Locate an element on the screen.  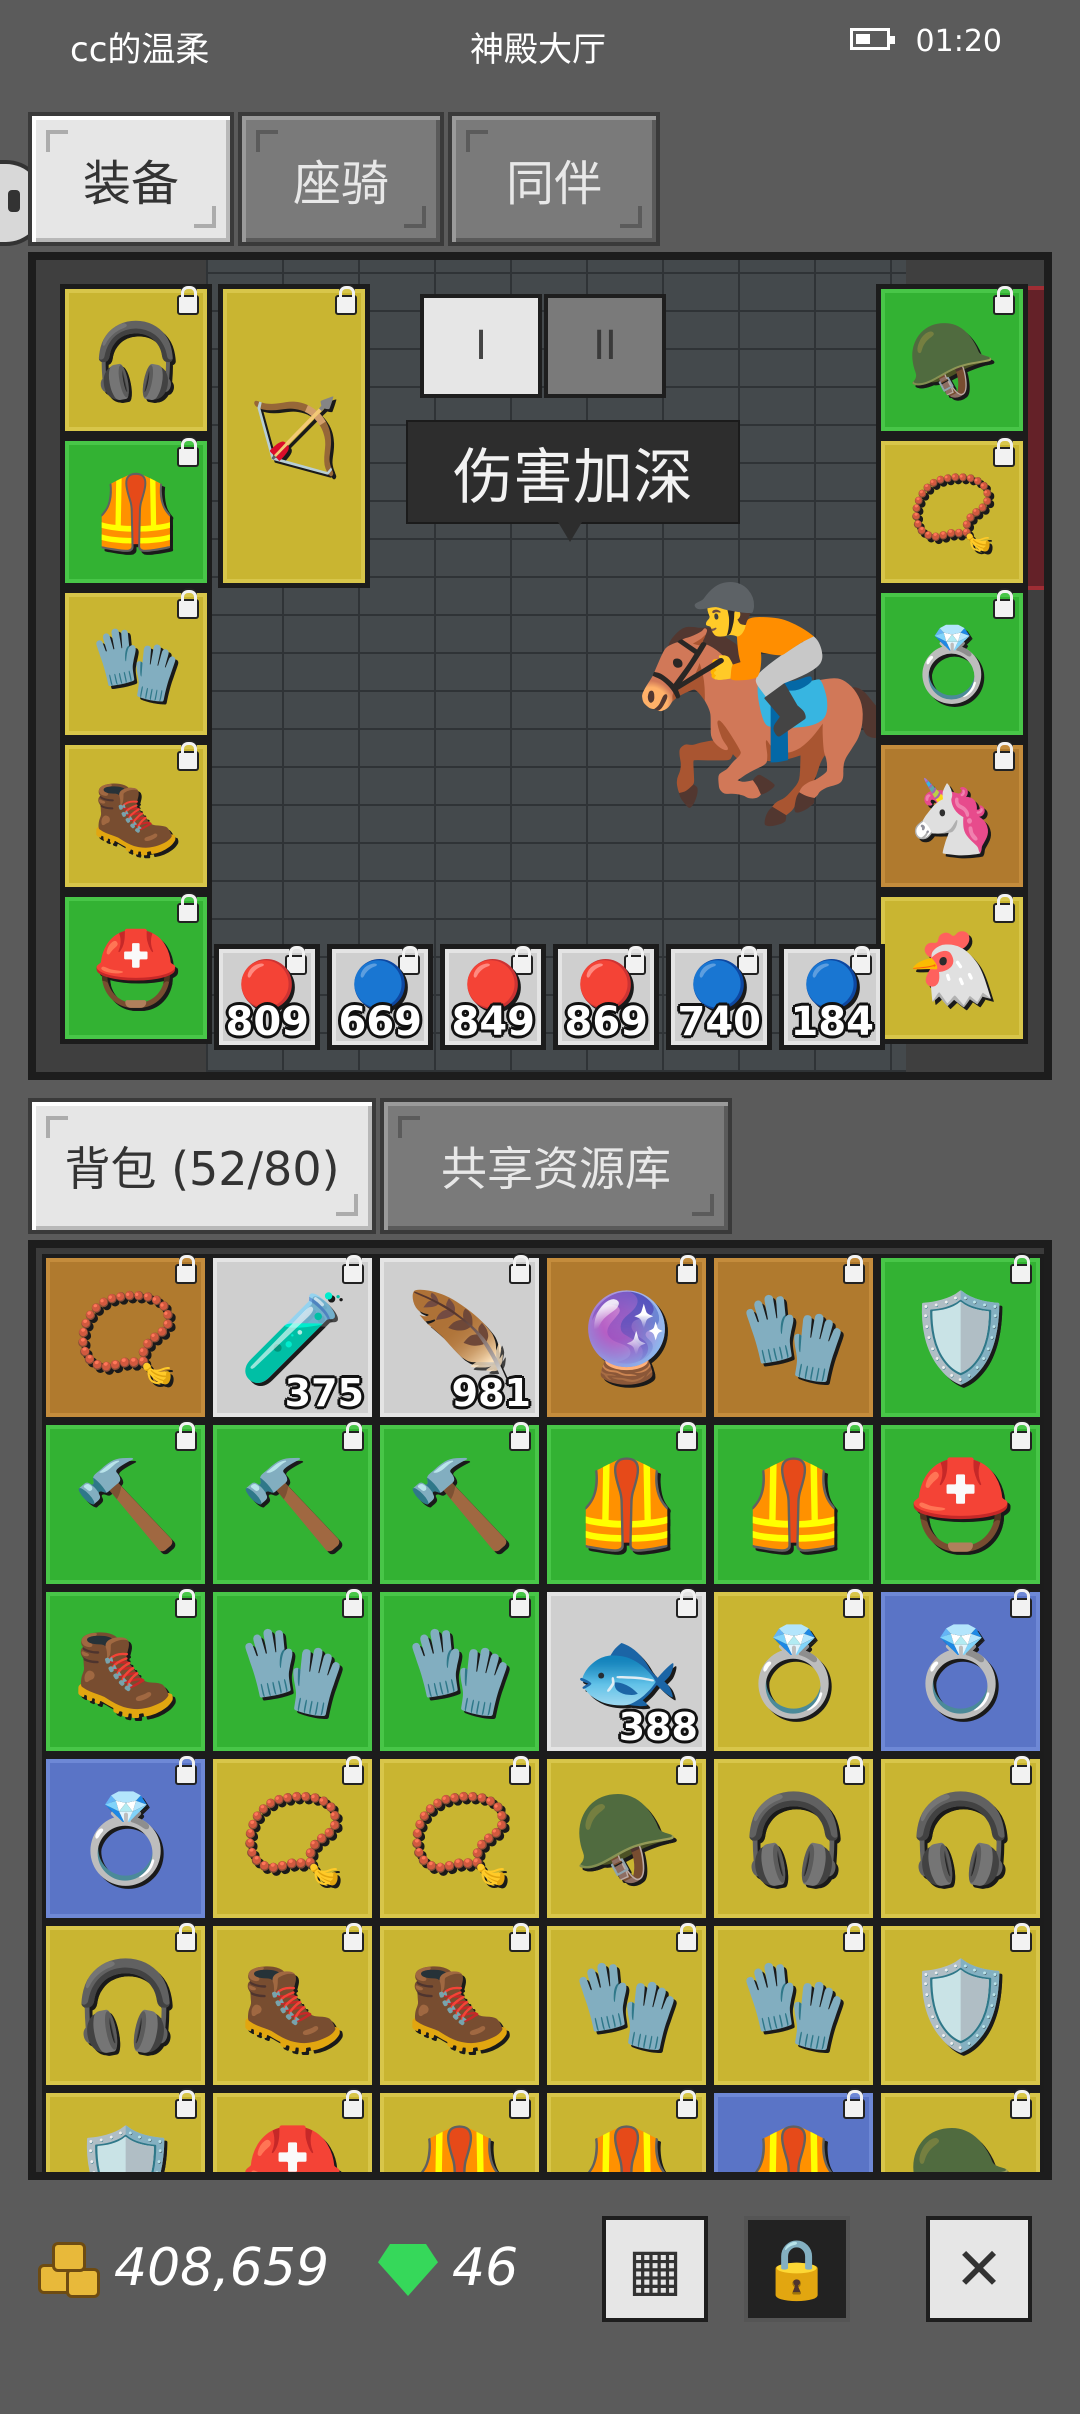
skill-tooltip: 伤害加深 is located at coordinates (573, 481).